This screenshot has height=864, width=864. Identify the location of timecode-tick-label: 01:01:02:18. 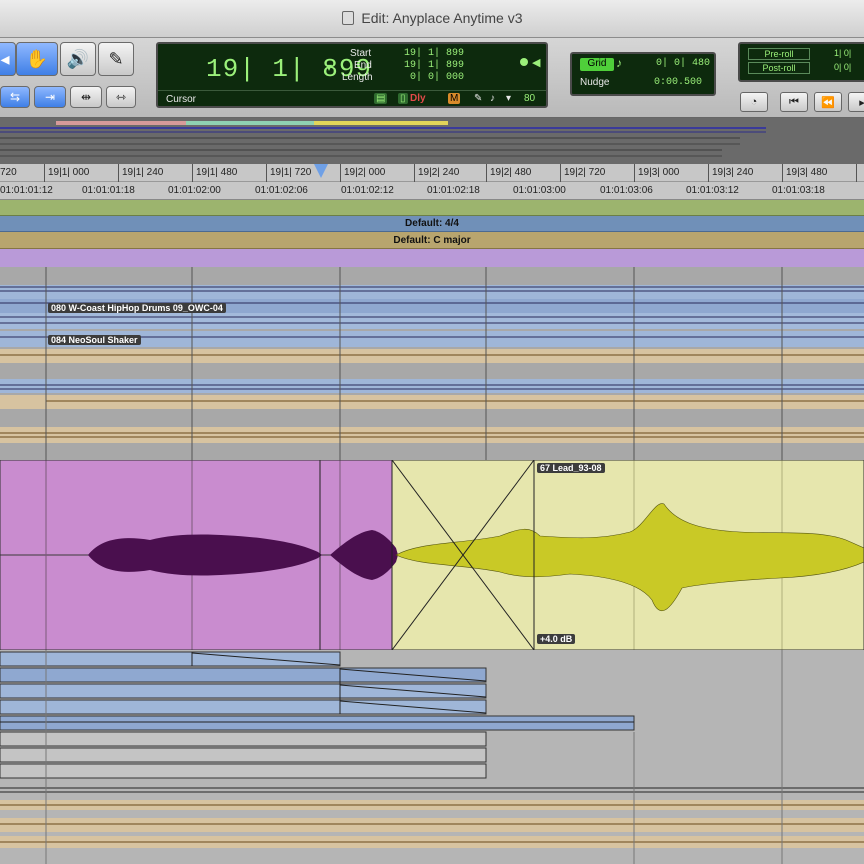
(453, 190).